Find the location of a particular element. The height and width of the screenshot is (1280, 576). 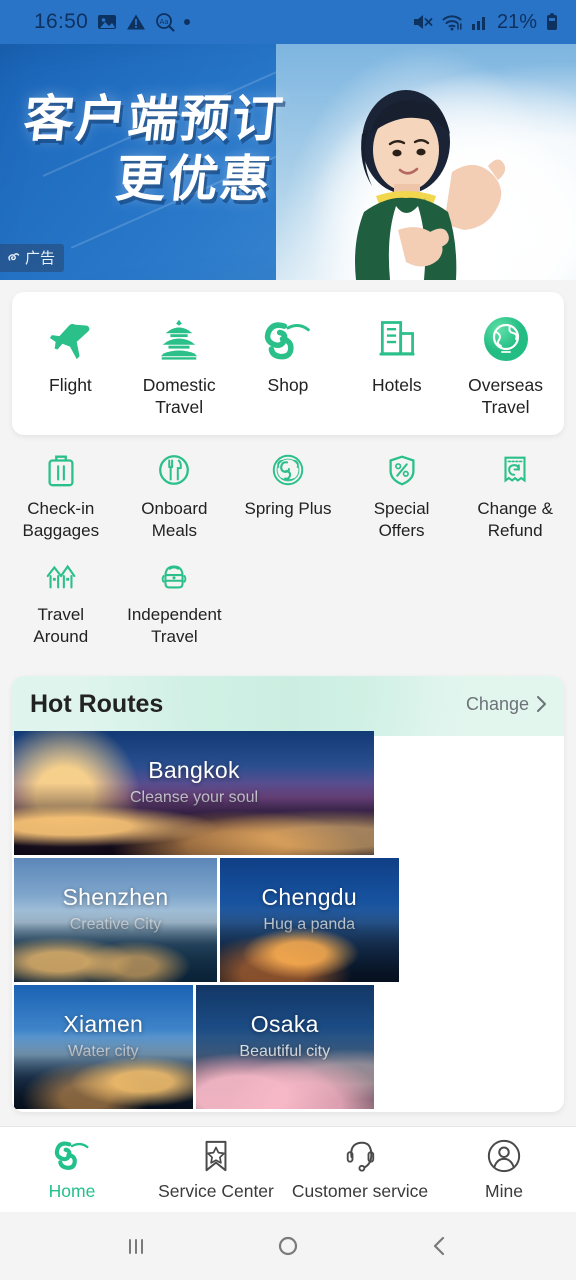

svg-text: Aa is located at coordinates (164, 22).